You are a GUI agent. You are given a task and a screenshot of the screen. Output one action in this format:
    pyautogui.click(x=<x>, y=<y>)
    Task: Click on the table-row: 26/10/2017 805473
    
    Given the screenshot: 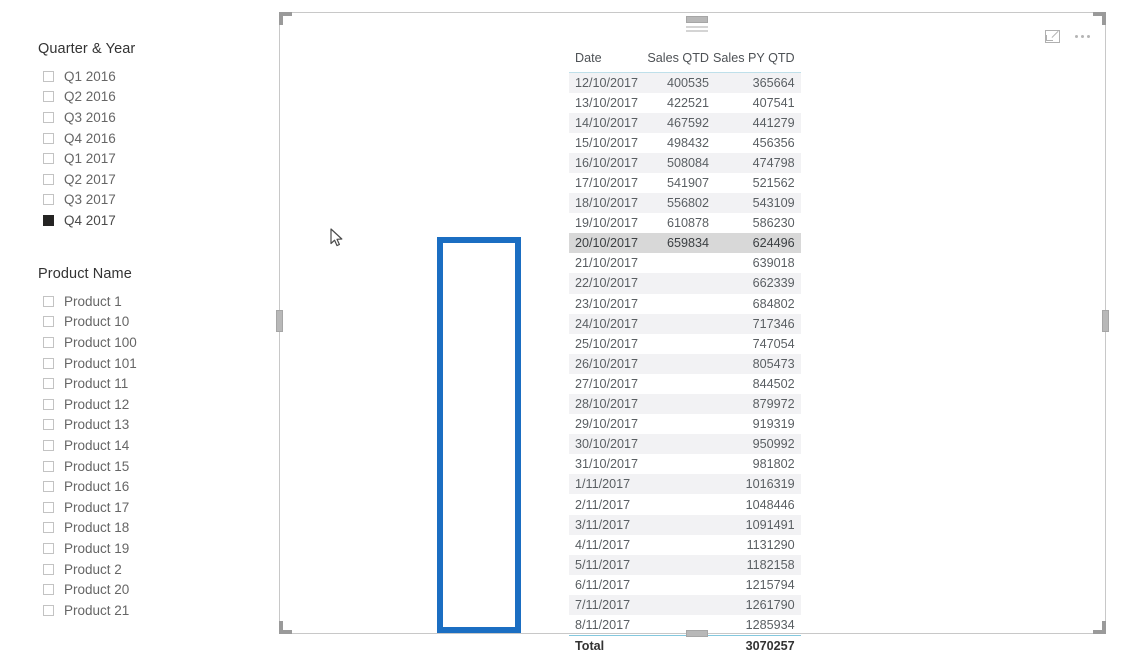 What is the action you would take?
    pyautogui.click(x=685, y=363)
    